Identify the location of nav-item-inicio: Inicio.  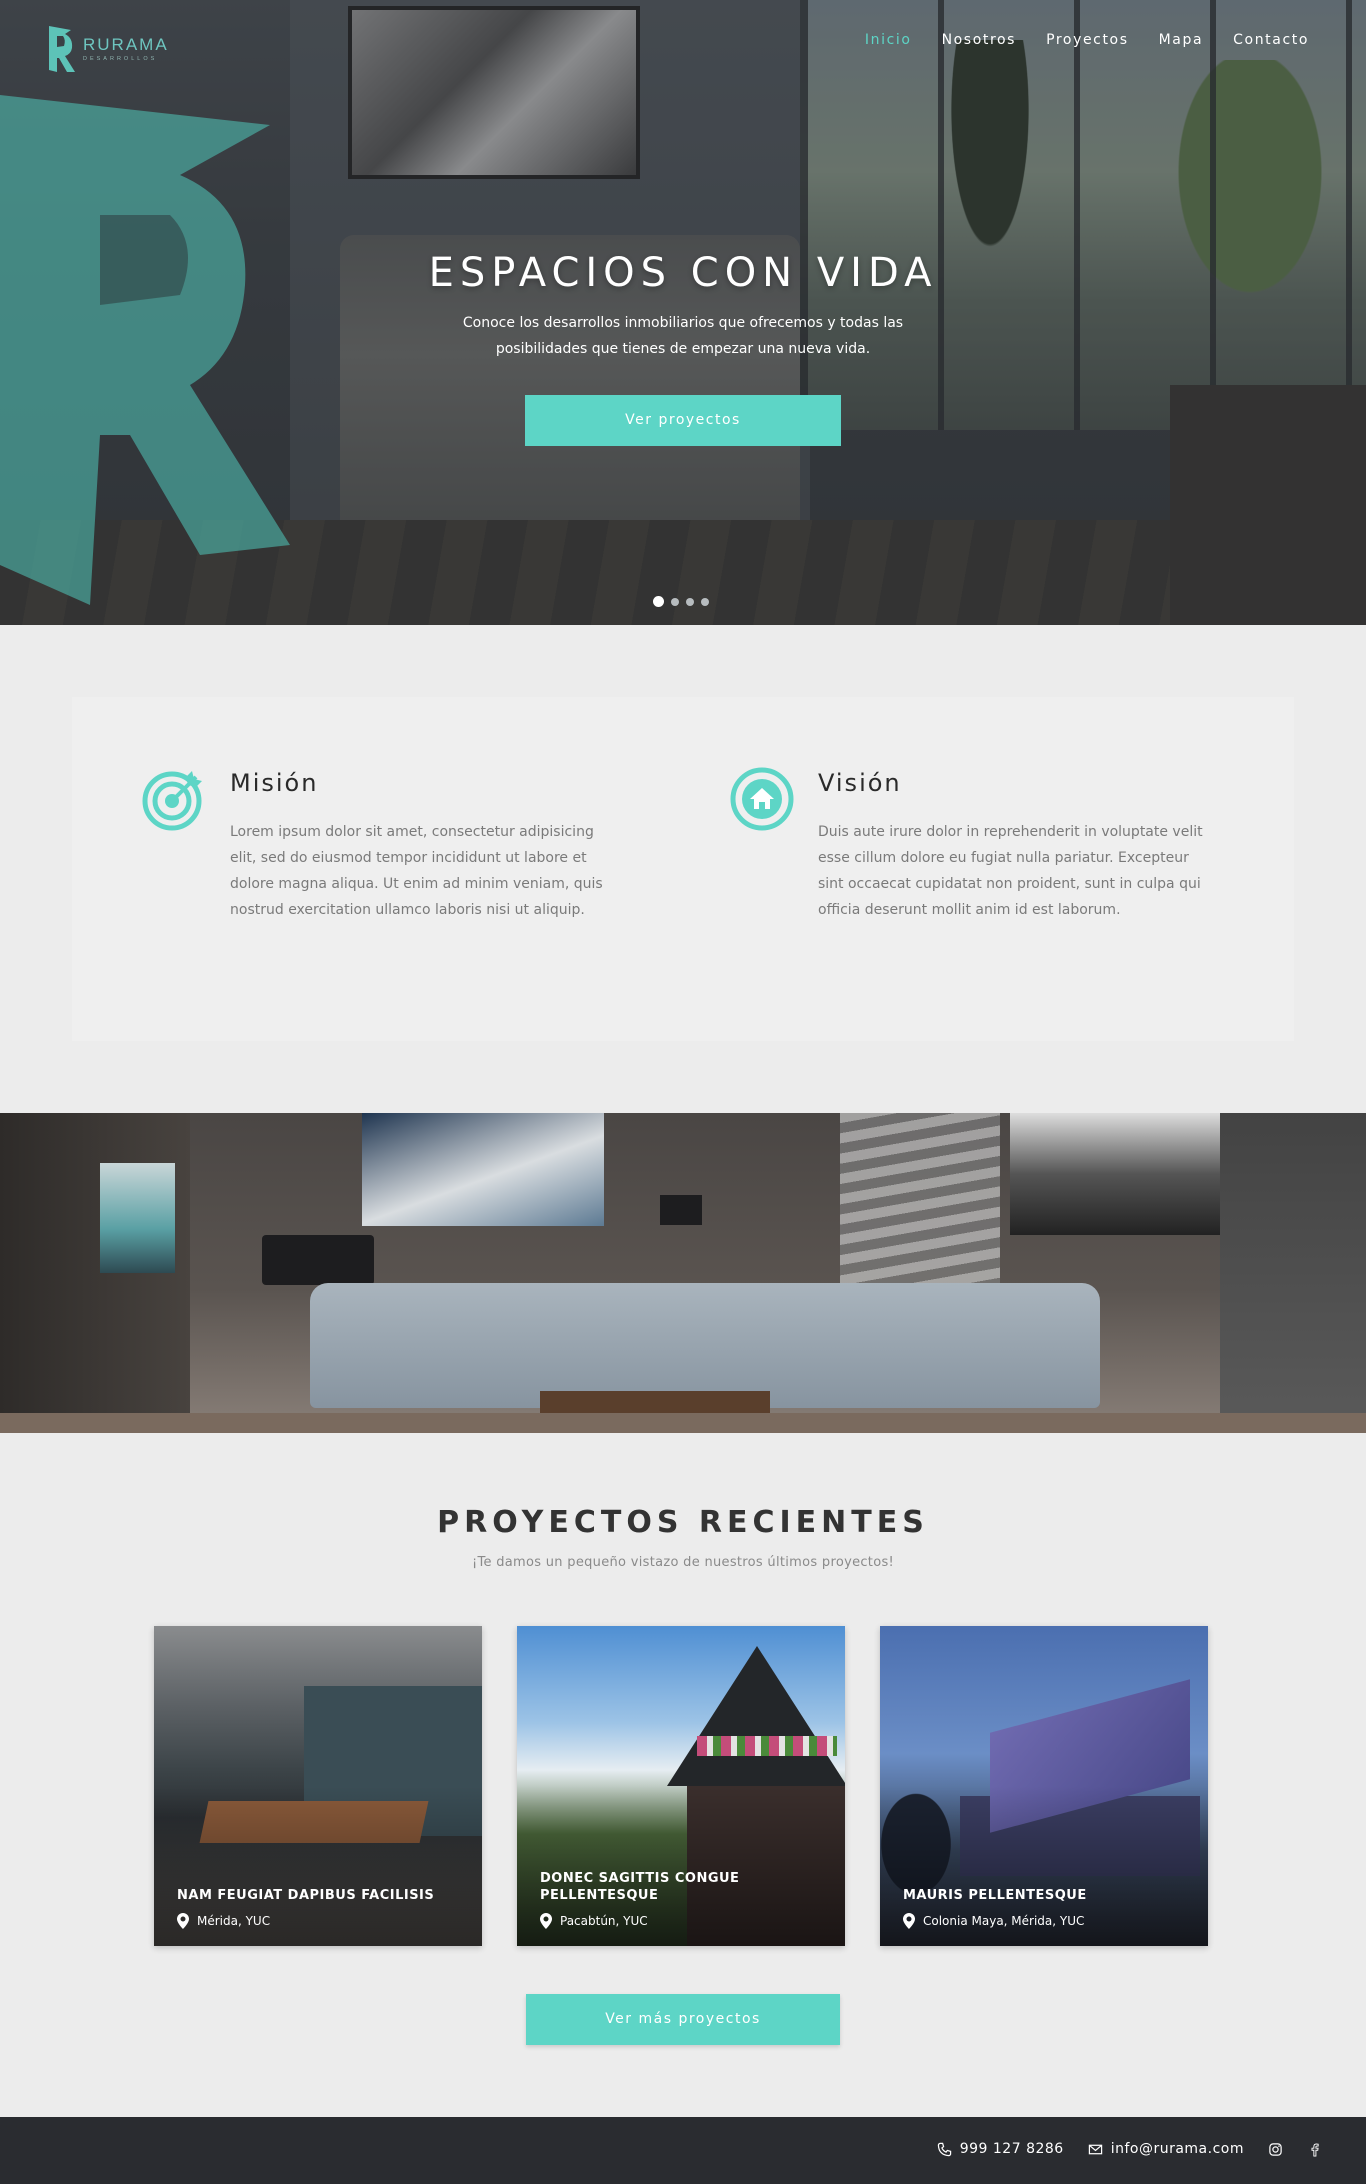
(888, 40).